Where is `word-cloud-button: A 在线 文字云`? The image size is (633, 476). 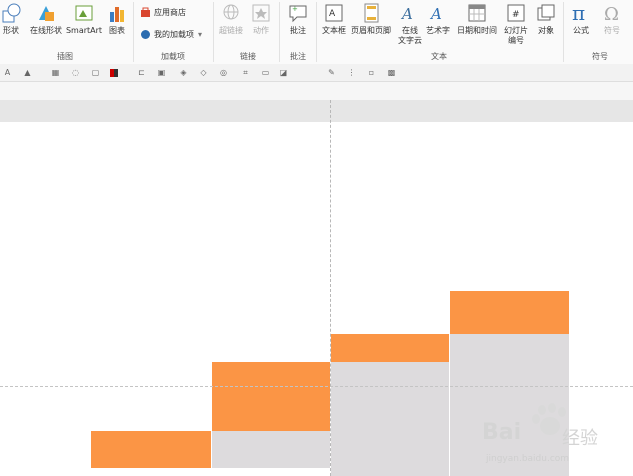
word-cloud-button: A 在线 文字云 is located at coordinates (410, 24).